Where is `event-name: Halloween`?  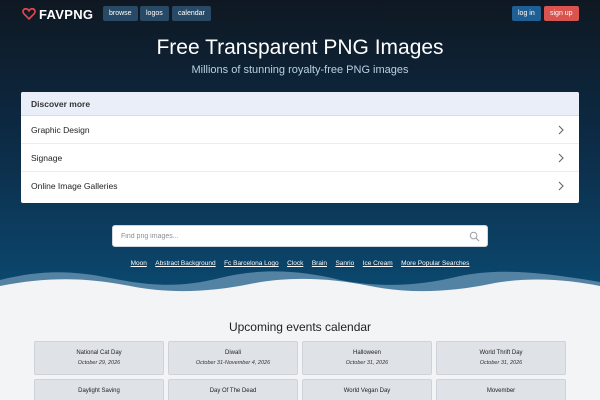 event-name: Halloween is located at coordinates (367, 353).